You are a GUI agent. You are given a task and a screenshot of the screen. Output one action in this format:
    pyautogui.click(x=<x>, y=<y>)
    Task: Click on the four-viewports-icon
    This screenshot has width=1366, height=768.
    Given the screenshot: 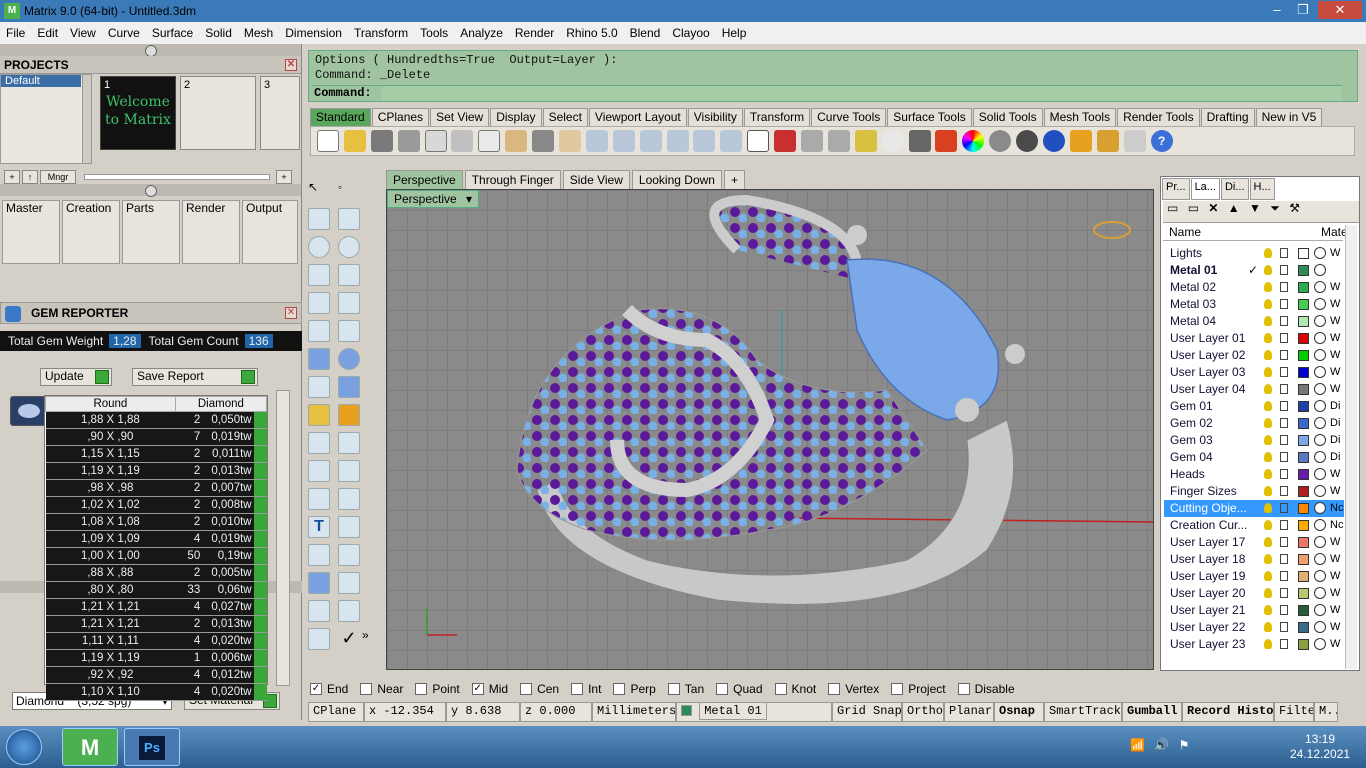 What is the action you would take?
    pyautogui.click(x=758, y=141)
    